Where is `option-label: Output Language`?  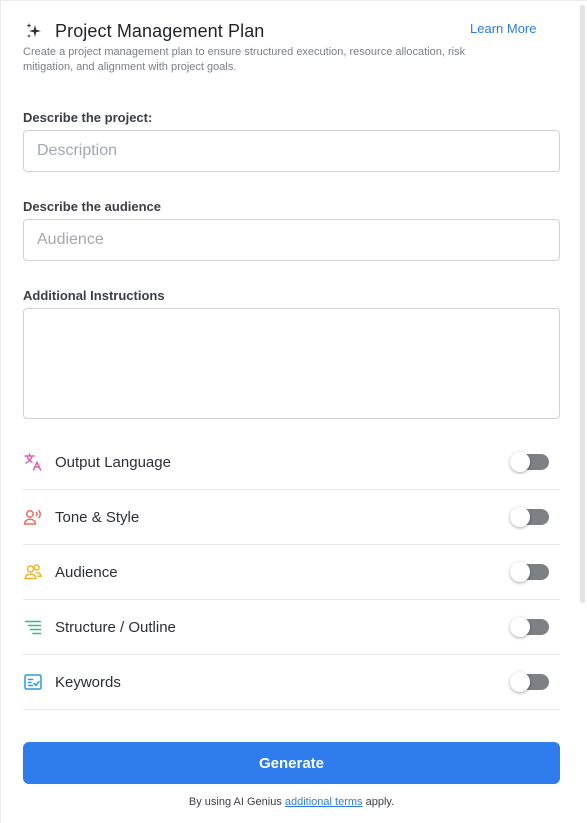
option-label: Output Language is located at coordinates (113, 462).